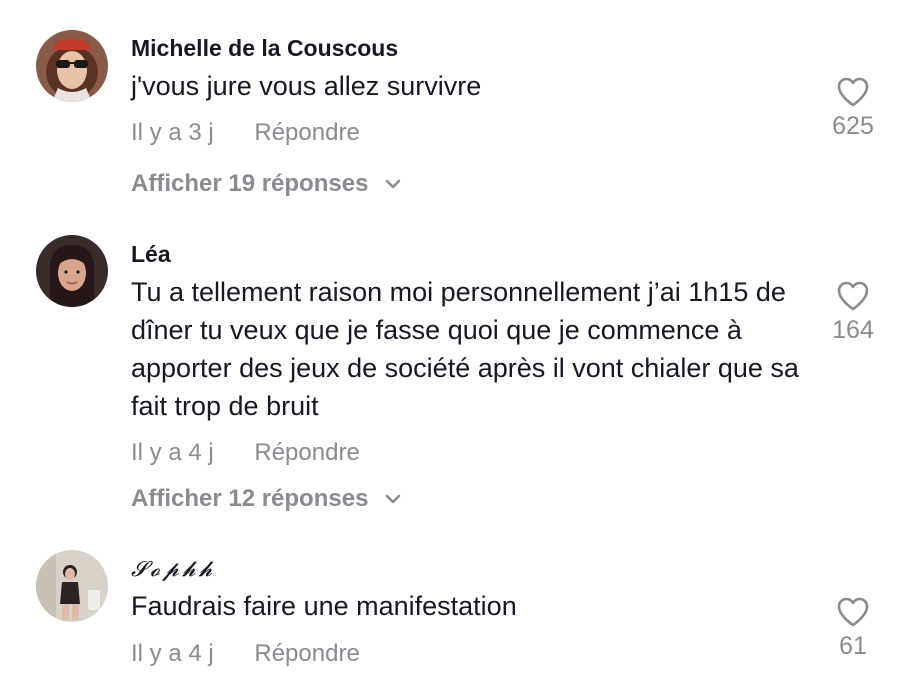 The width and height of the screenshot is (918, 682). What do you see at coordinates (172, 132) in the screenshot?
I see `comment-age: Il y a 3 j` at bounding box center [172, 132].